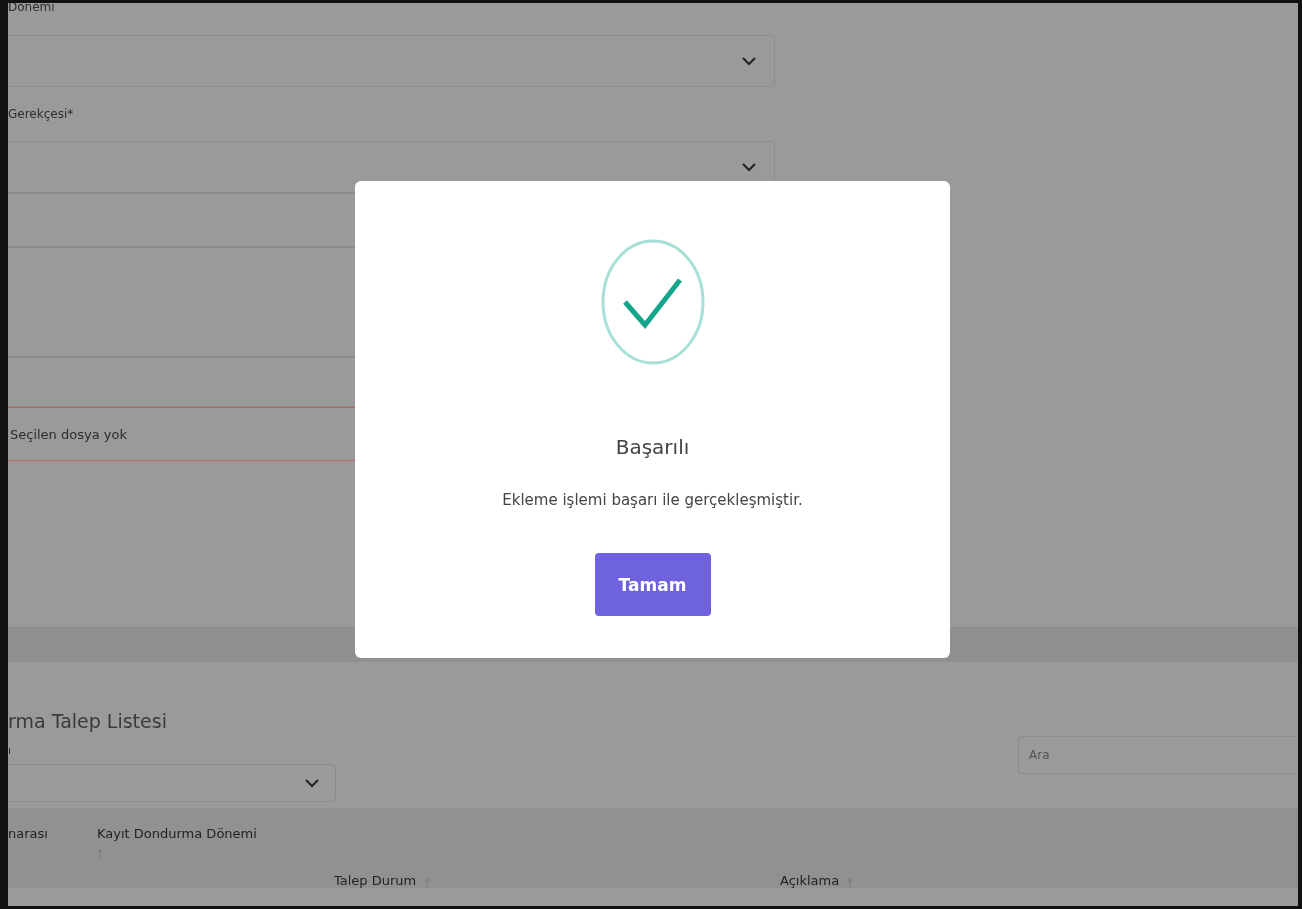 Image resolution: width=1302 pixels, height=909 pixels. What do you see at coordinates (652, 584) in the screenshot?
I see `ok-button: Tamam` at bounding box center [652, 584].